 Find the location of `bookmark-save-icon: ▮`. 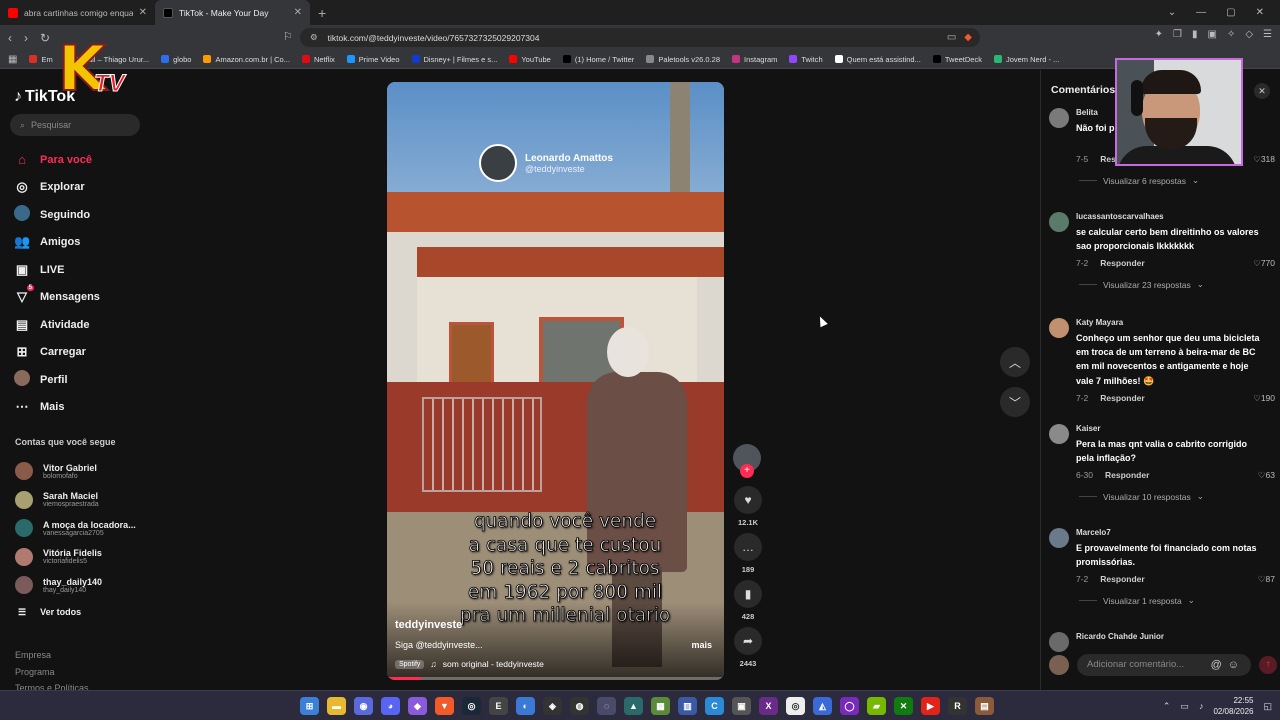

bookmark-save-icon: ▮ is located at coordinates (748, 594).